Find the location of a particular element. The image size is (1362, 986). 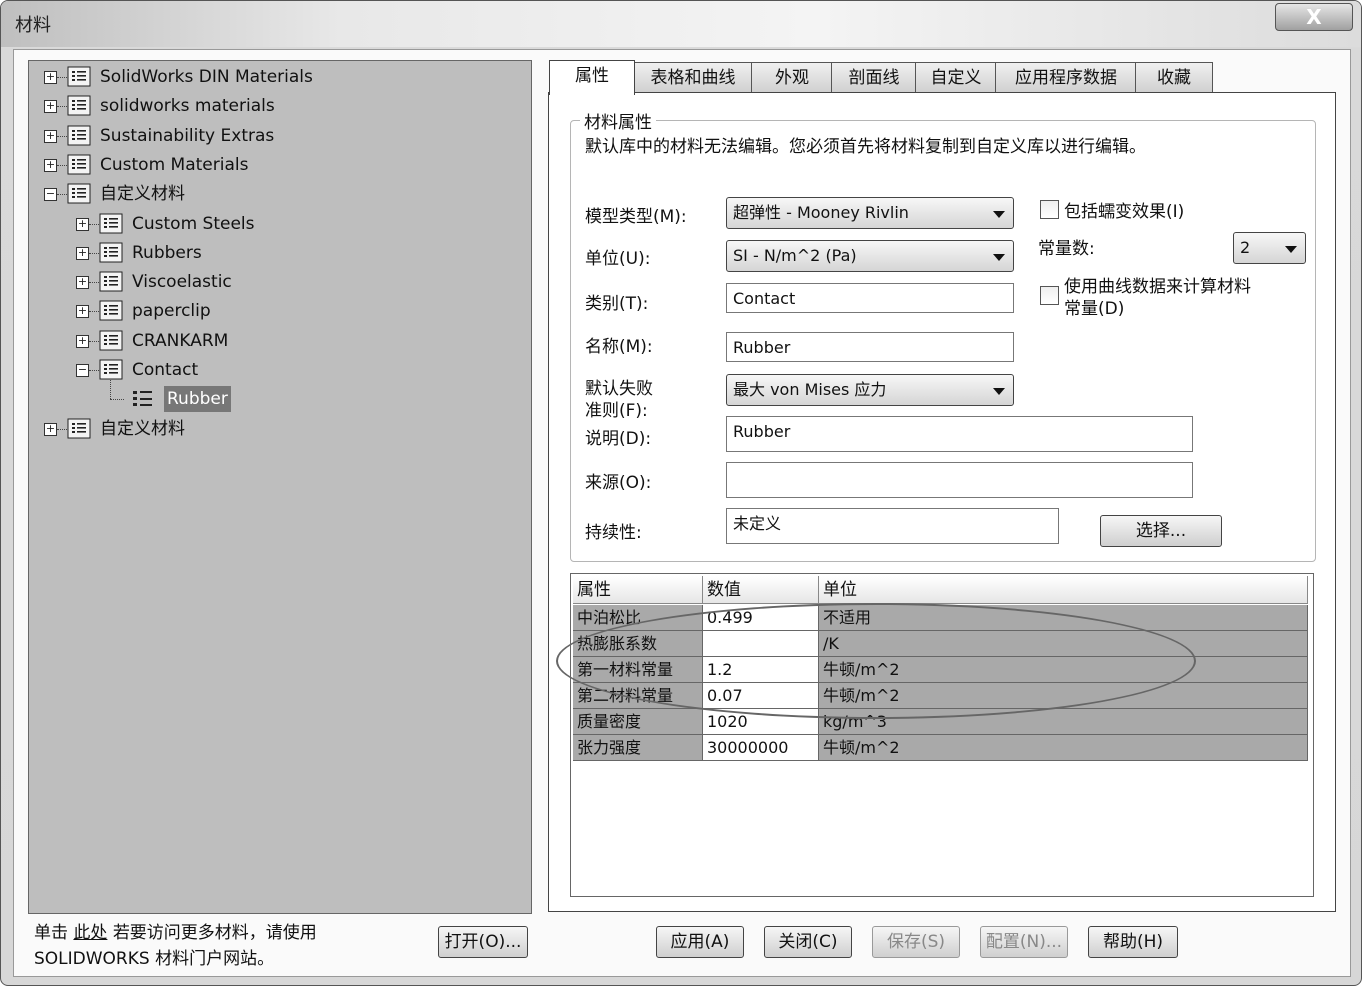

hint-suffix: 若要访问更多材料，请使用 is located at coordinates (214, 933).